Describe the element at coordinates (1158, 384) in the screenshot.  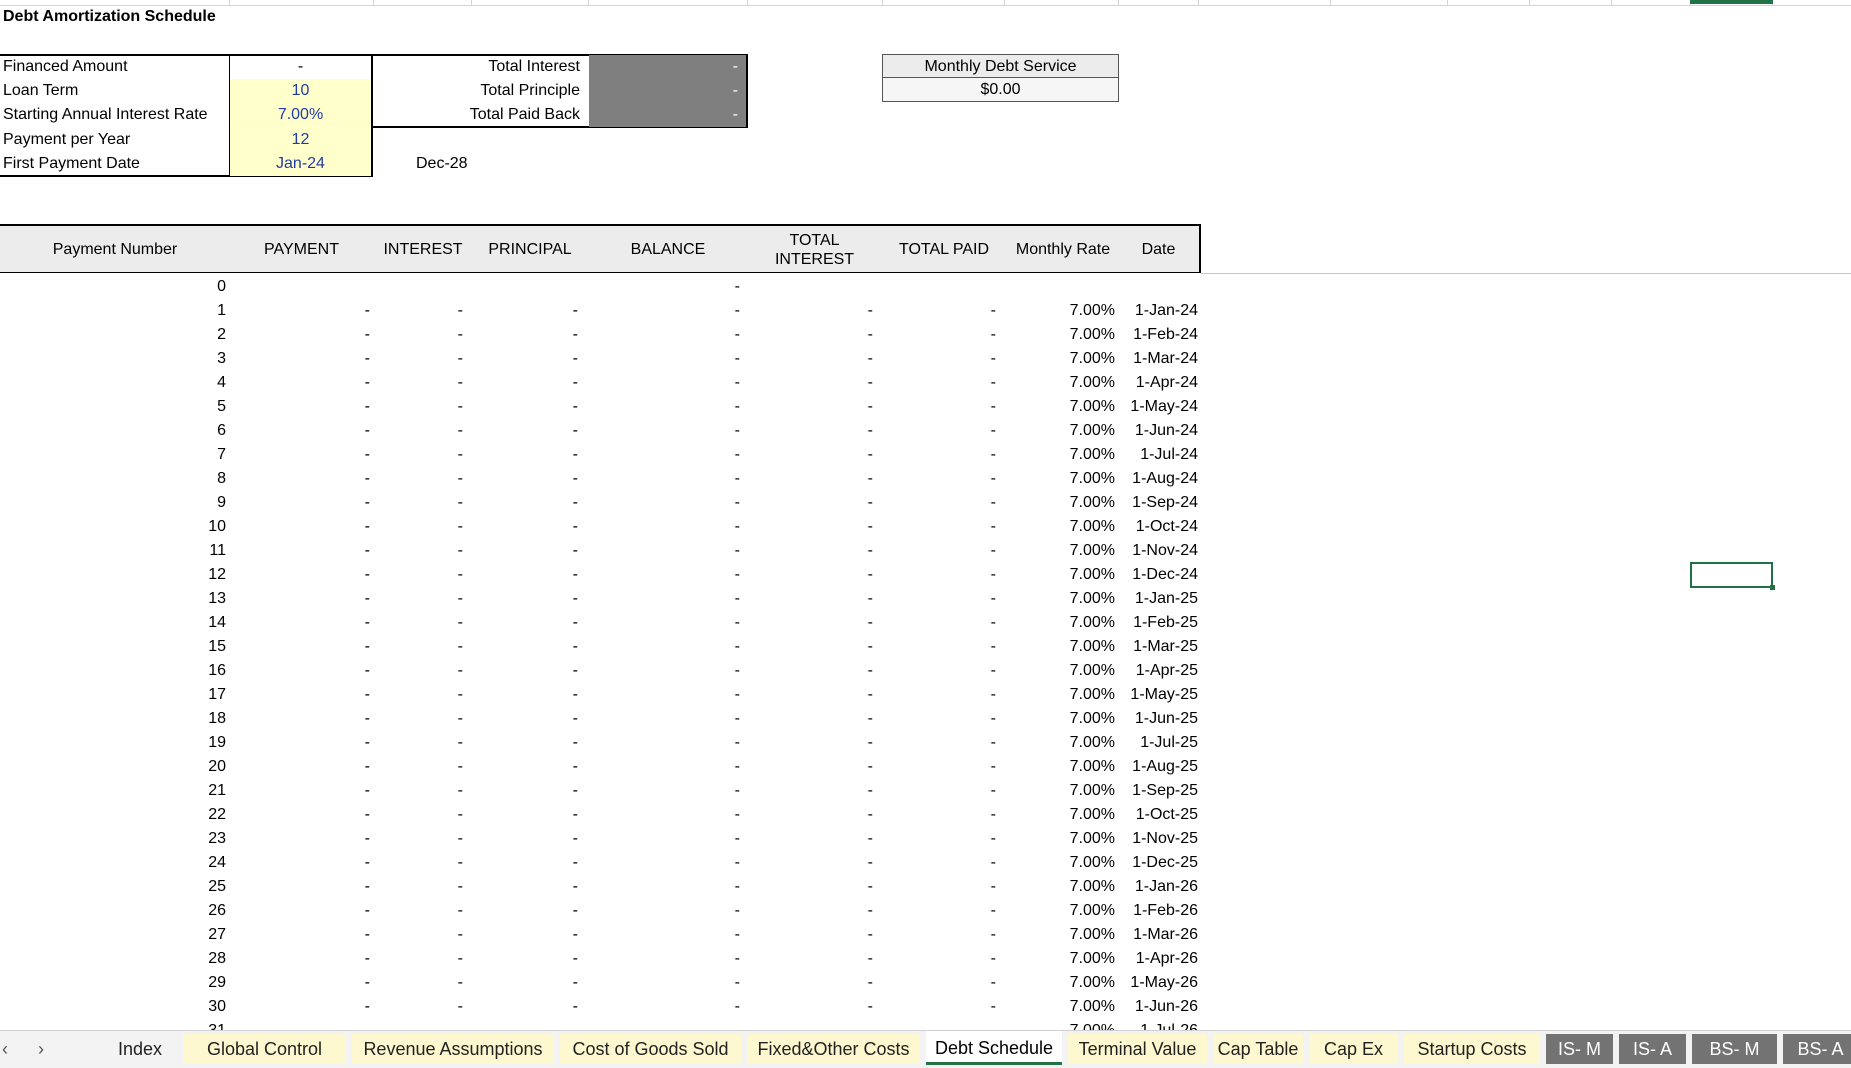
I see `date-cell: 1-Apr-24` at that location.